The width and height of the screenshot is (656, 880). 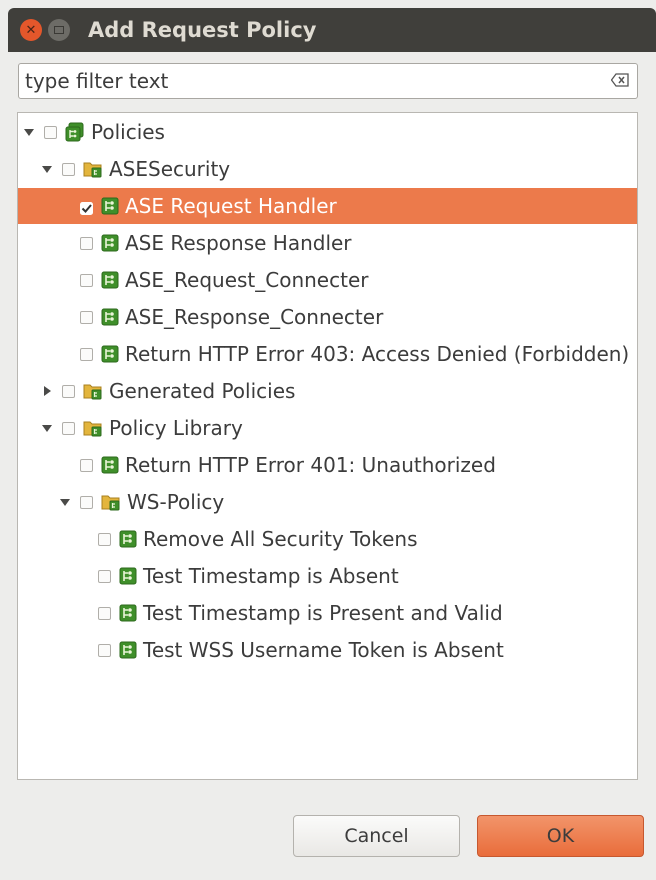 What do you see at coordinates (75, 132) in the screenshot?
I see `policy-folder-icon` at bounding box center [75, 132].